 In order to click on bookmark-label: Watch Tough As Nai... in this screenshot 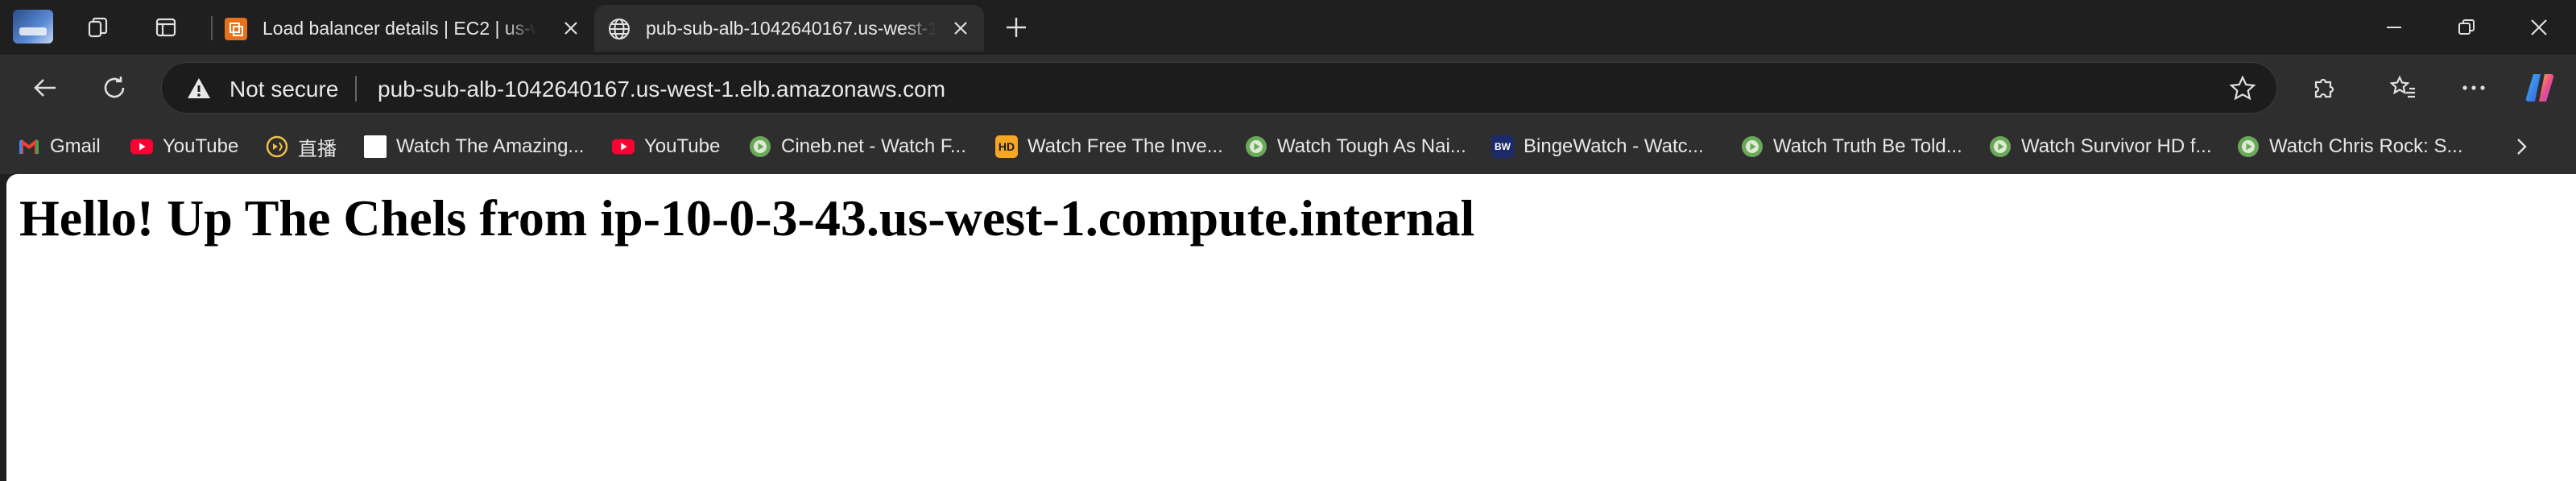, I will do `click(1372, 146)`.